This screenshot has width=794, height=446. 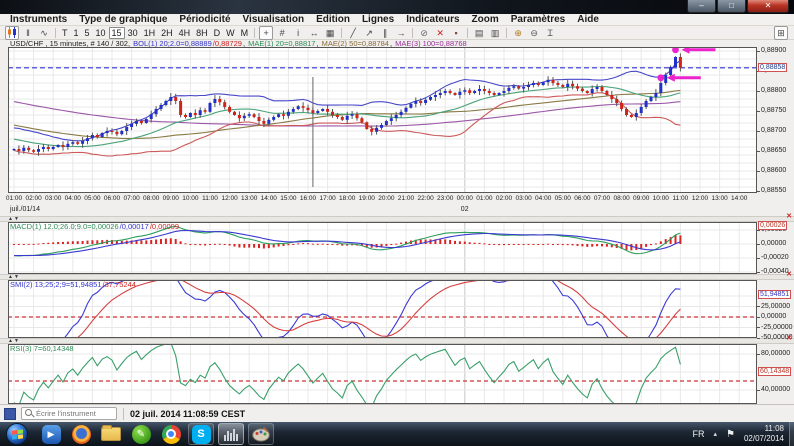 What do you see at coordinates (44, 33) in the screenshot?
I see `line-chart-type-icon: ∿` at bounding box center [44, 33].